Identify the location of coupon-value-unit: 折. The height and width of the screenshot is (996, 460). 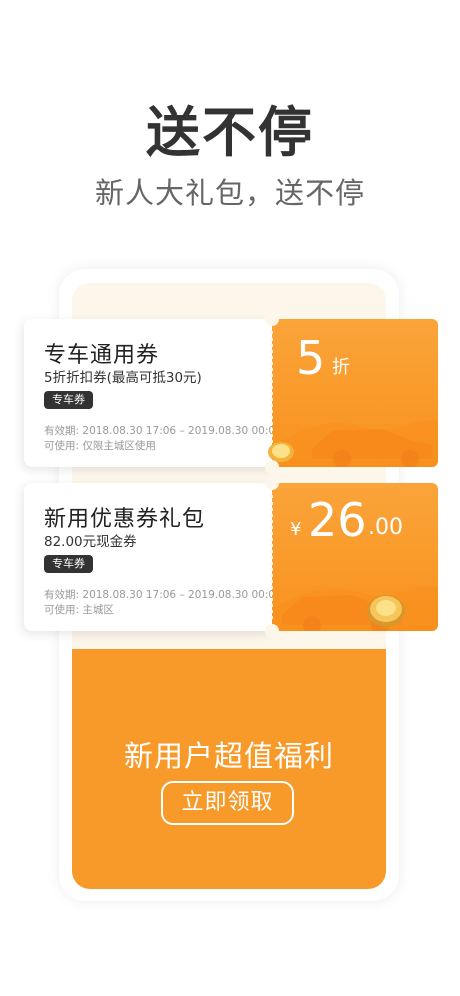
(341, 367).